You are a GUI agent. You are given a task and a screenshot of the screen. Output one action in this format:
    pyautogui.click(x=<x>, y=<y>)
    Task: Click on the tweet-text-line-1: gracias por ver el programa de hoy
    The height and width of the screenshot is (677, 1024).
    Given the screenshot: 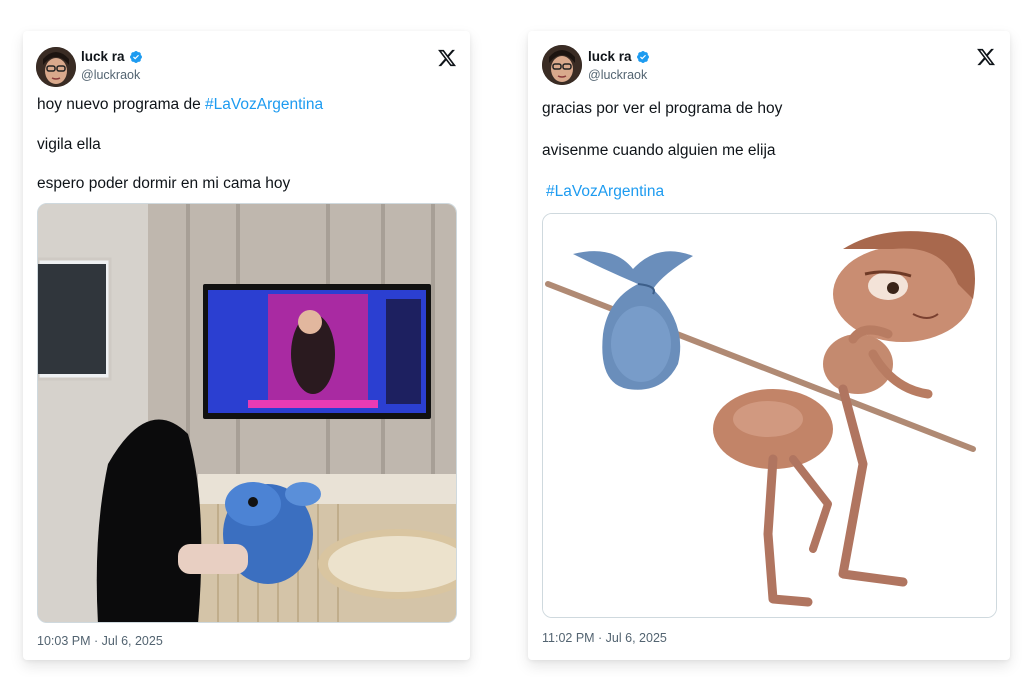 What is the action you would take?
    pyautogui.click(x=662, y=108)
    